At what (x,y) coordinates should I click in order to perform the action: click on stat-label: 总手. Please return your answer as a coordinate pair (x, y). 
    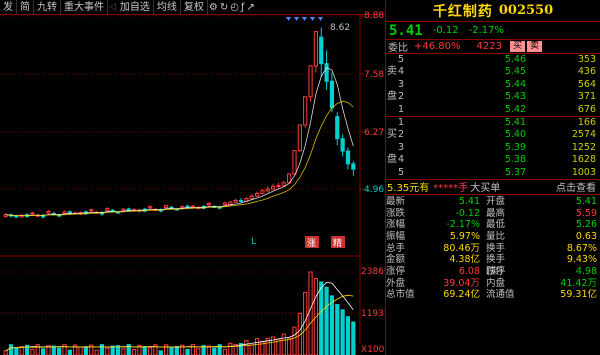
    Looking at the image, I should click on (396, 248).